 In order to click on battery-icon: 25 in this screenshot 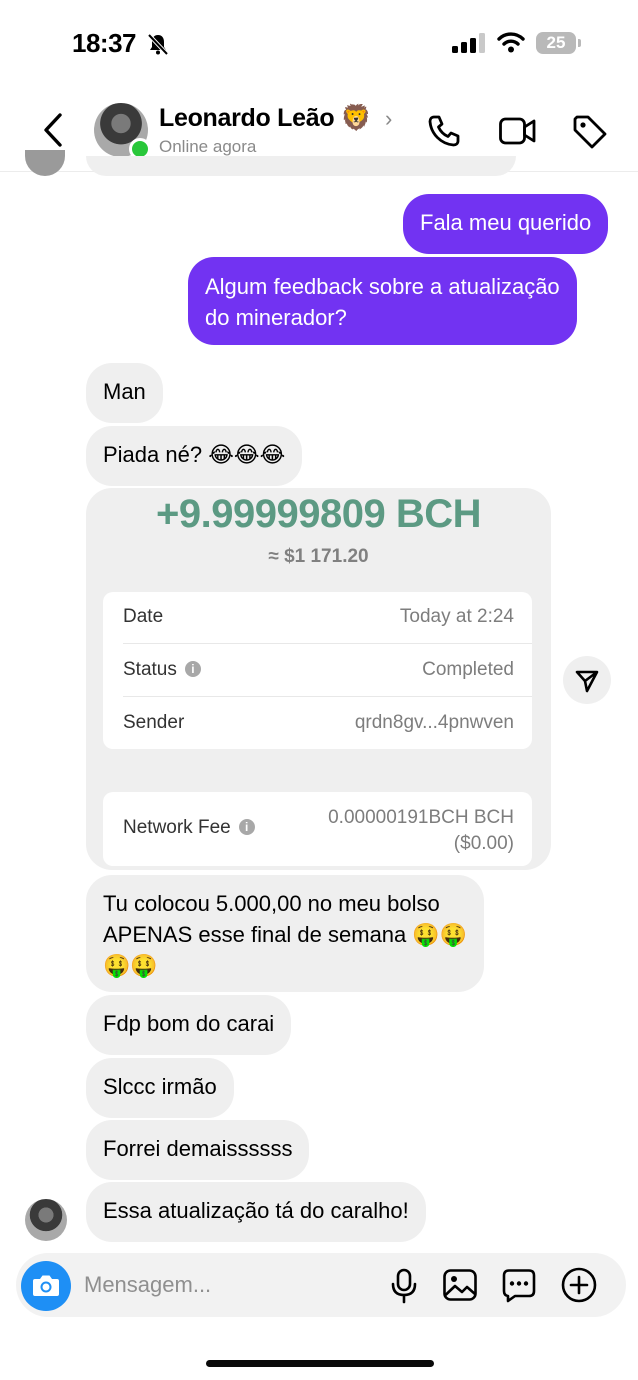, I will do `click(556, 43)`.